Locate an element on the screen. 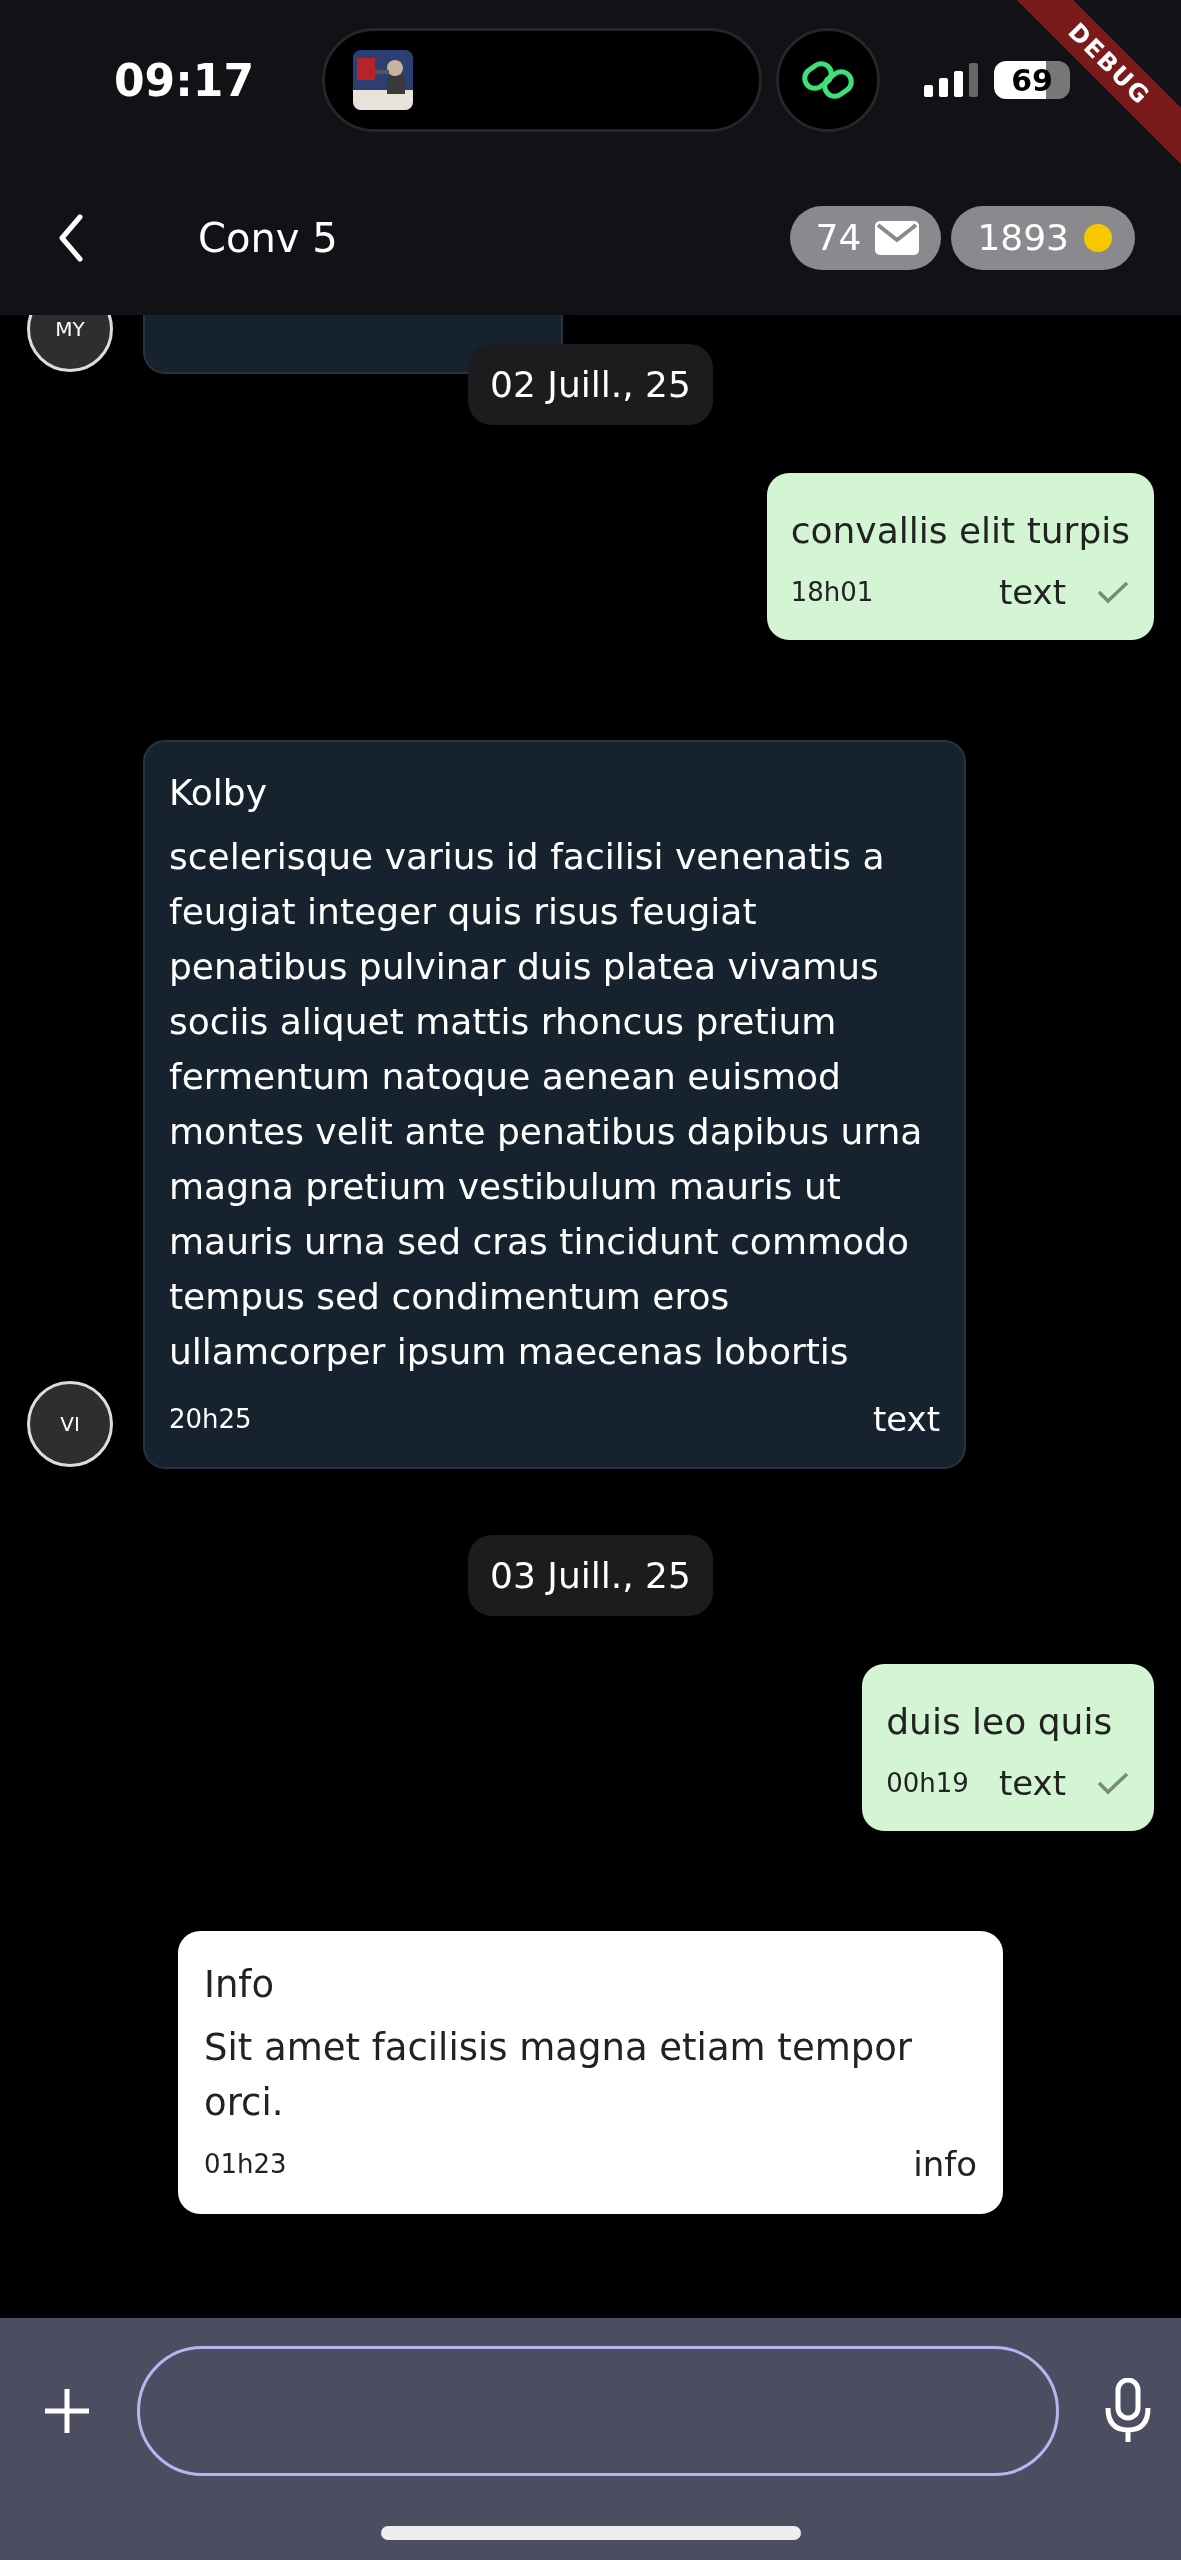 The height and width of the screenshot is (2560, 1181). back-icon is located at coordinates (71, 237).